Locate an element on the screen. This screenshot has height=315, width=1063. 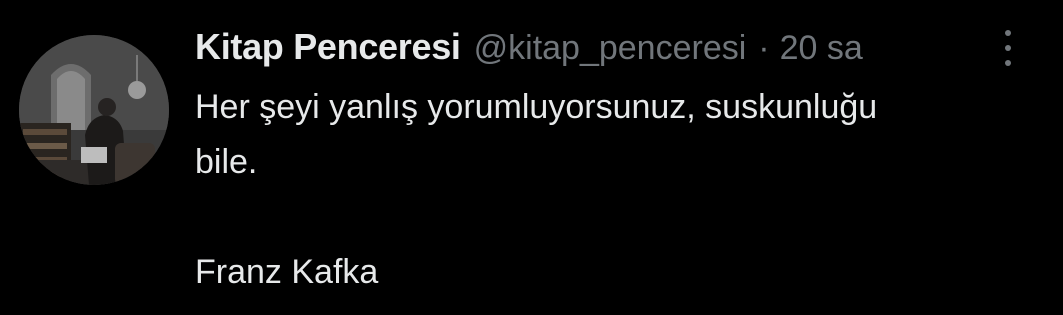
more-options-vertical-icon is located at coordinates (1008, 48).